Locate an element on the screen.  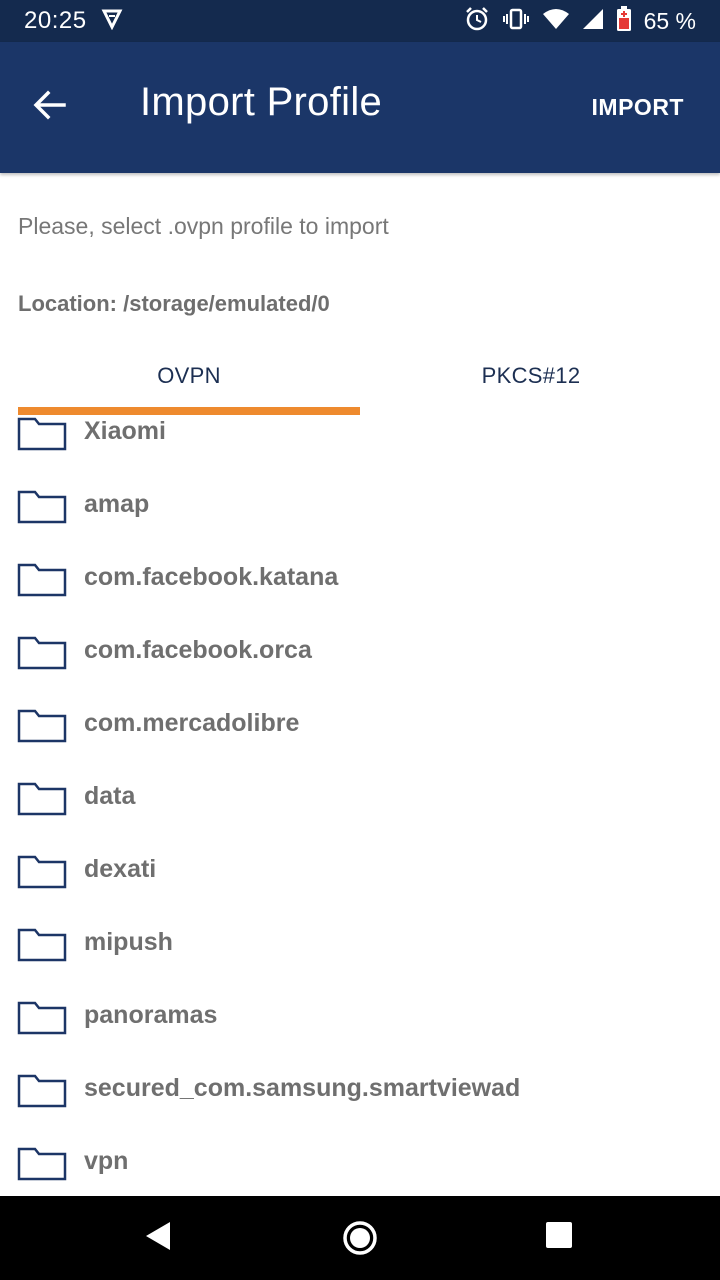
nav-home-icon is located at coordinates (360, 1238).